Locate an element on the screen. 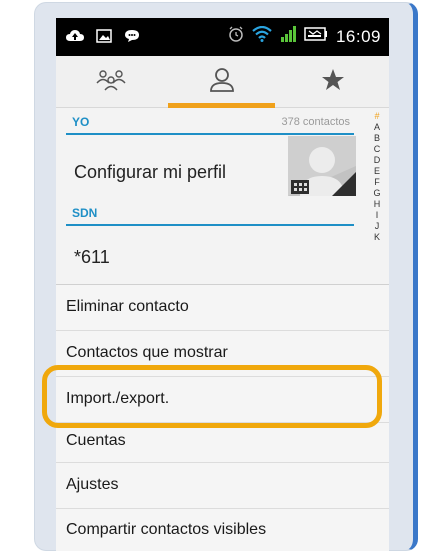  index-letter: # is located at coordinates (377, 116).